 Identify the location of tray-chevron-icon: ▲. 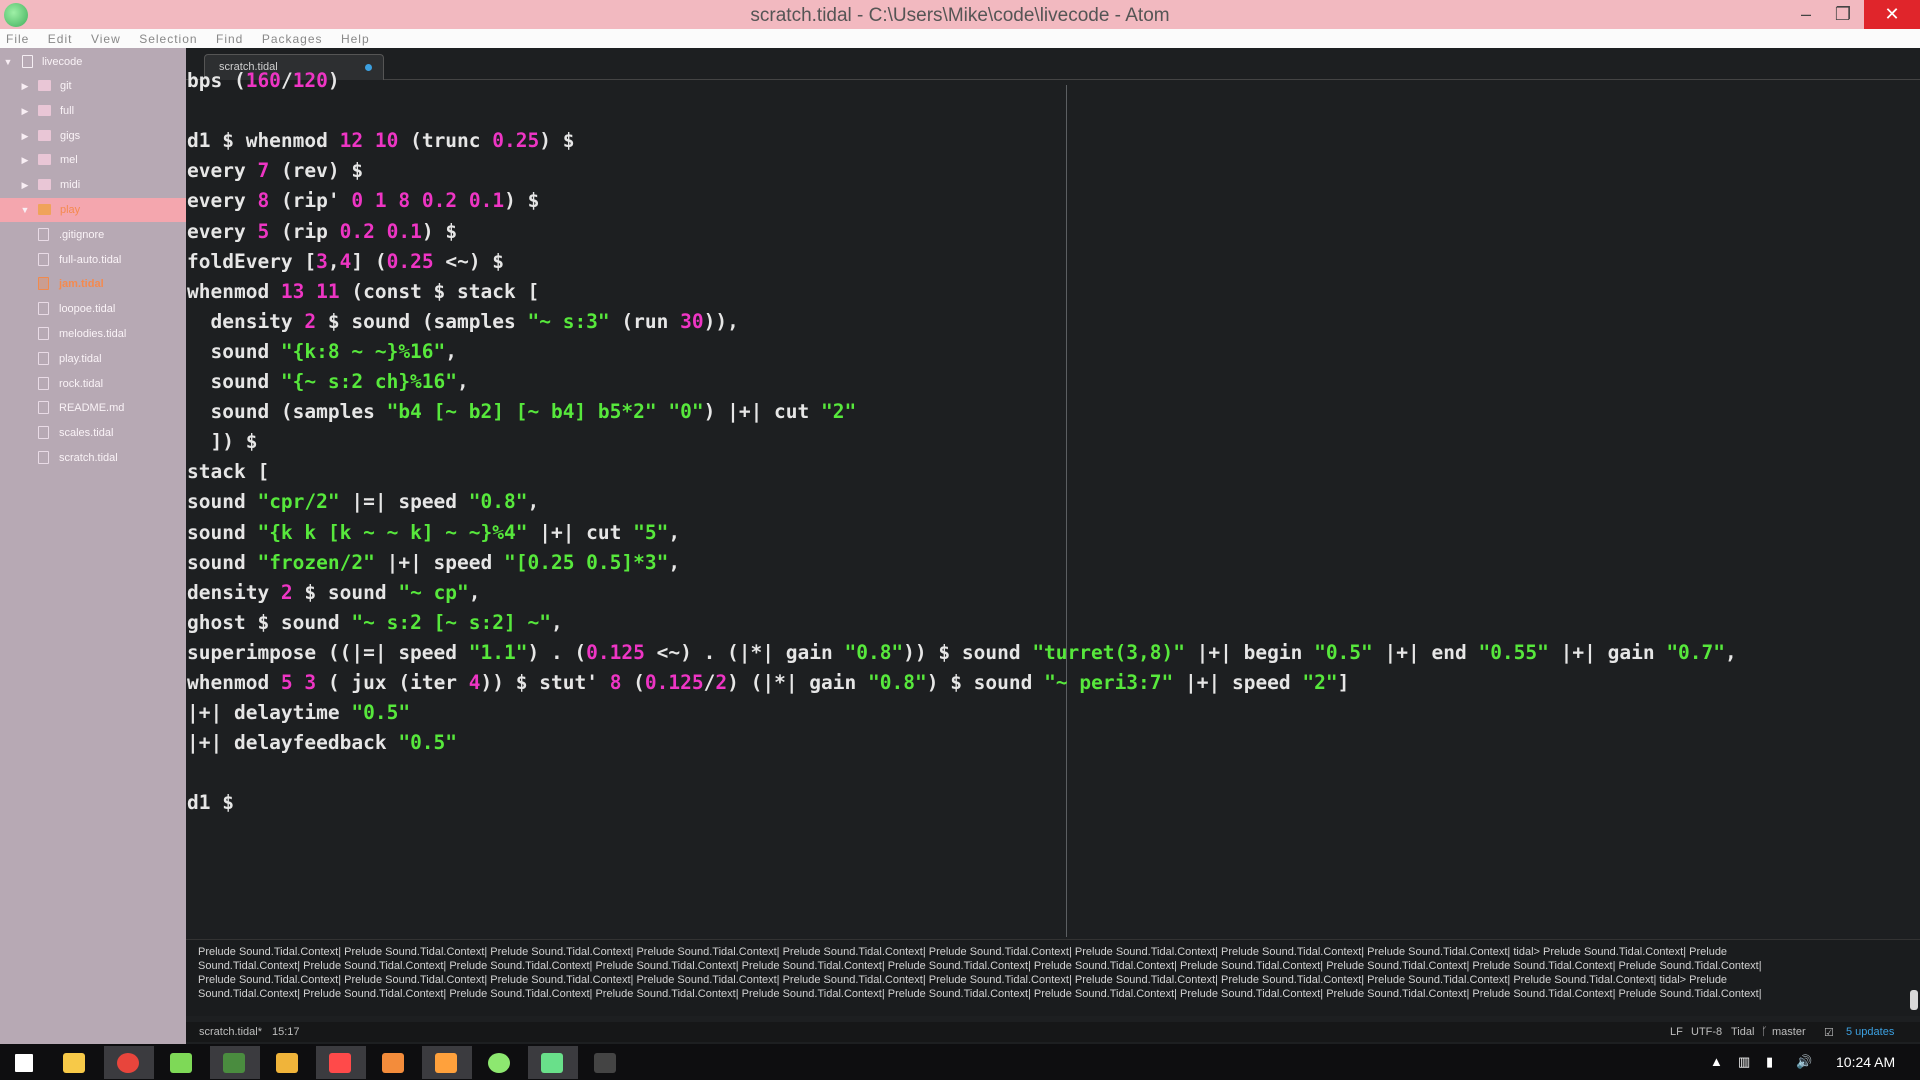
(1716, 1061).